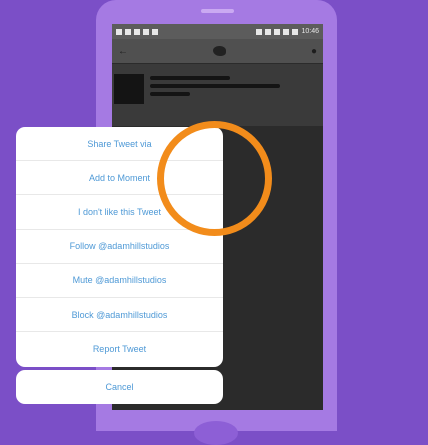  Describe the element at coordinates (259, 31) in the screenshot. I see `vibrate-icon` at that location.